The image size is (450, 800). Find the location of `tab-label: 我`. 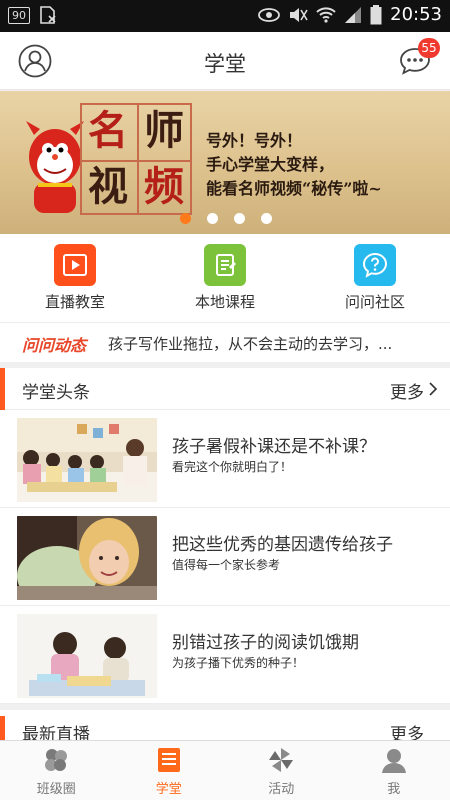

tab-label: 我 is located at coordinates (394, 789).